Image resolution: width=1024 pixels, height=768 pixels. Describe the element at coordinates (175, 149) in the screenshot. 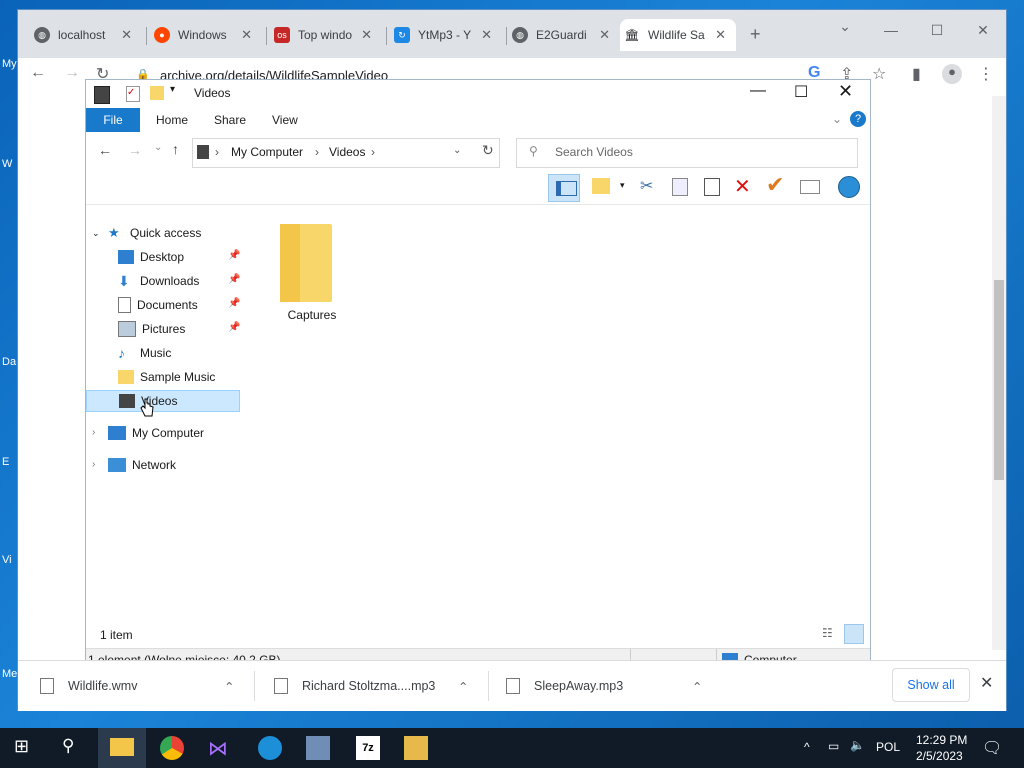

I see `up-icon: ↑` at that location.